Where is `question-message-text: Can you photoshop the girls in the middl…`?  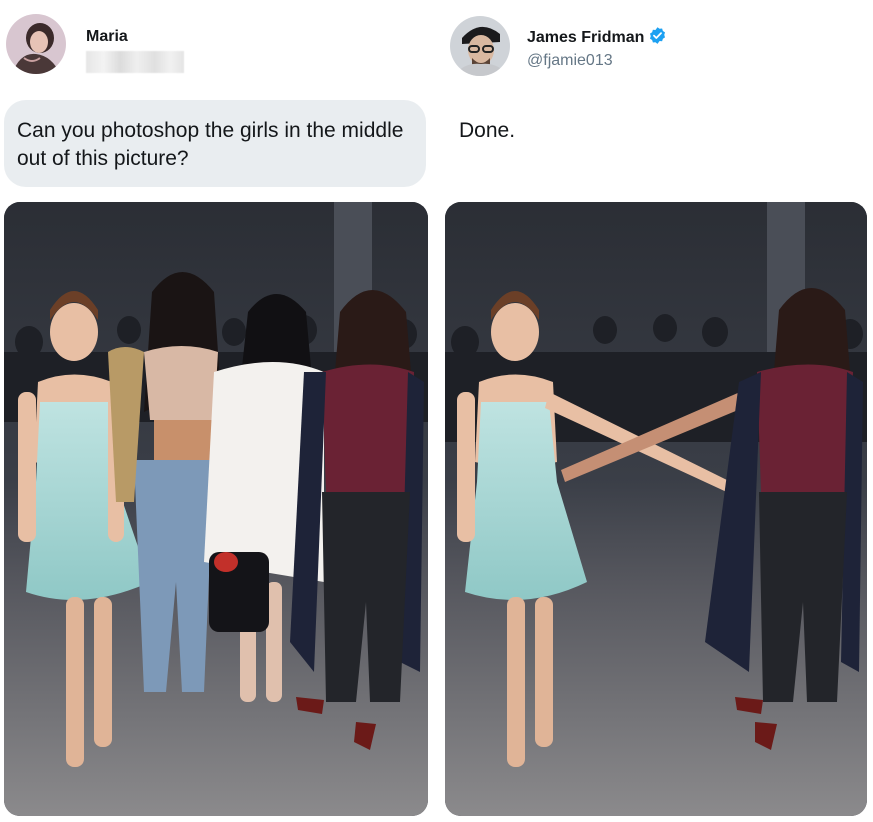
question-message-text: Can you photoshop the girls in the middl… is located at coordinates (210, 144).